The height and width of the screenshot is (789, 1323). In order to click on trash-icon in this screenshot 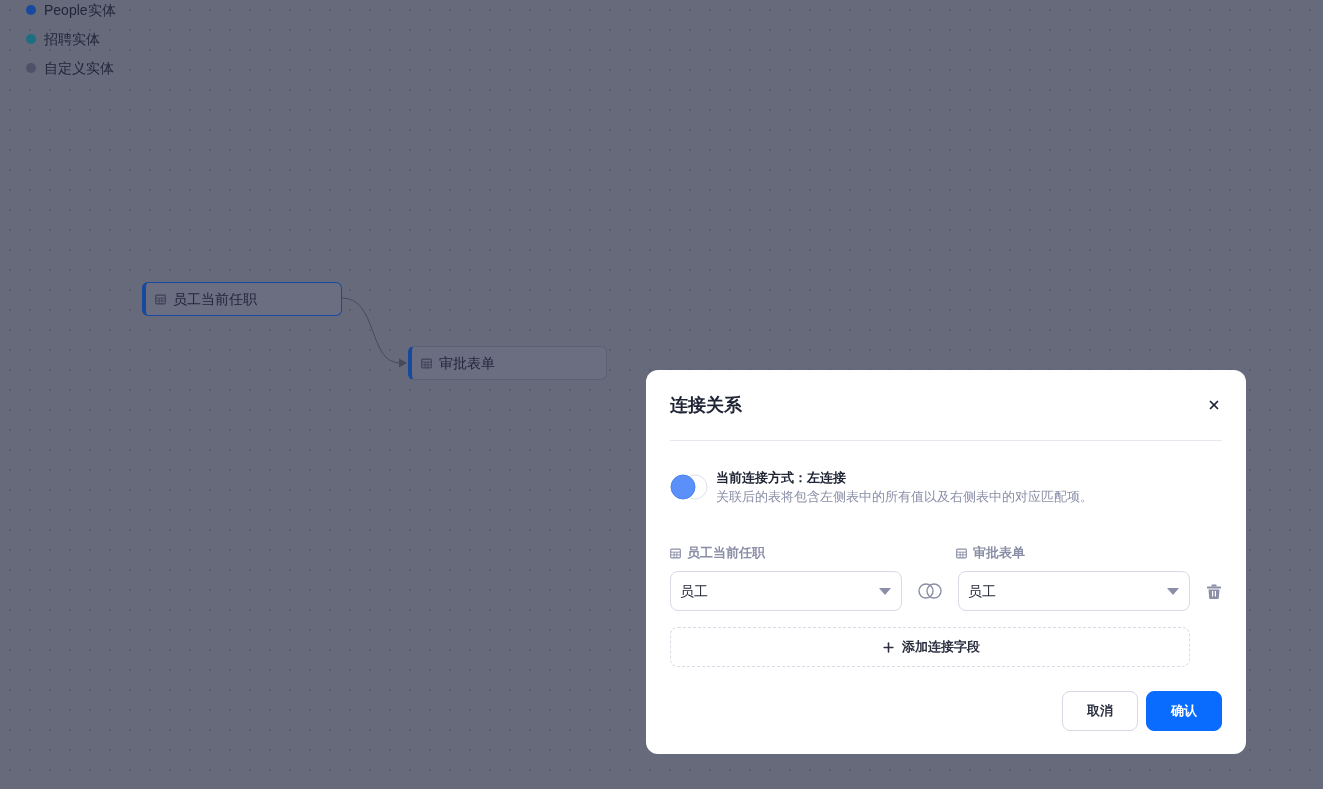, I will do `click(1214, 591)`.